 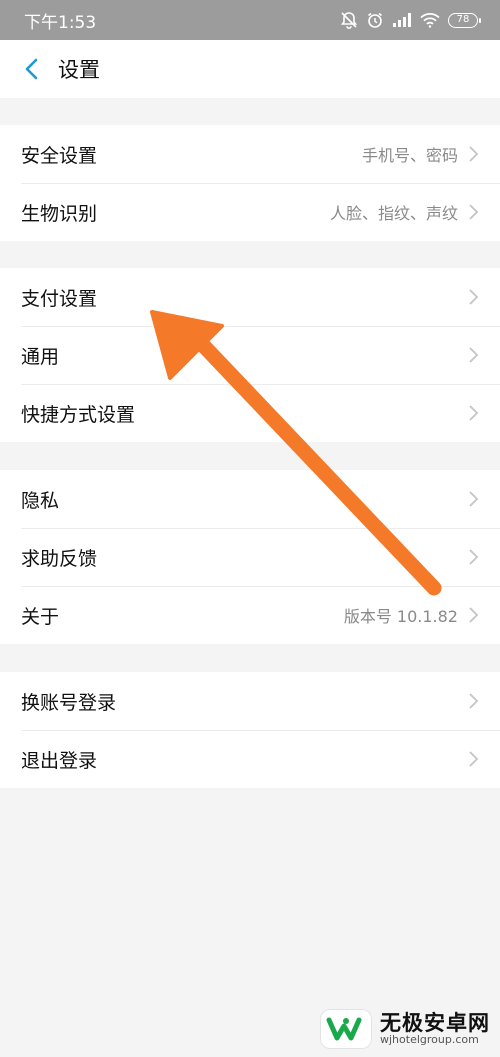 What do you see at coordinates (40, 616) in the screenshot?
I see `row-label: 关于` at bounding box center [40, 616].